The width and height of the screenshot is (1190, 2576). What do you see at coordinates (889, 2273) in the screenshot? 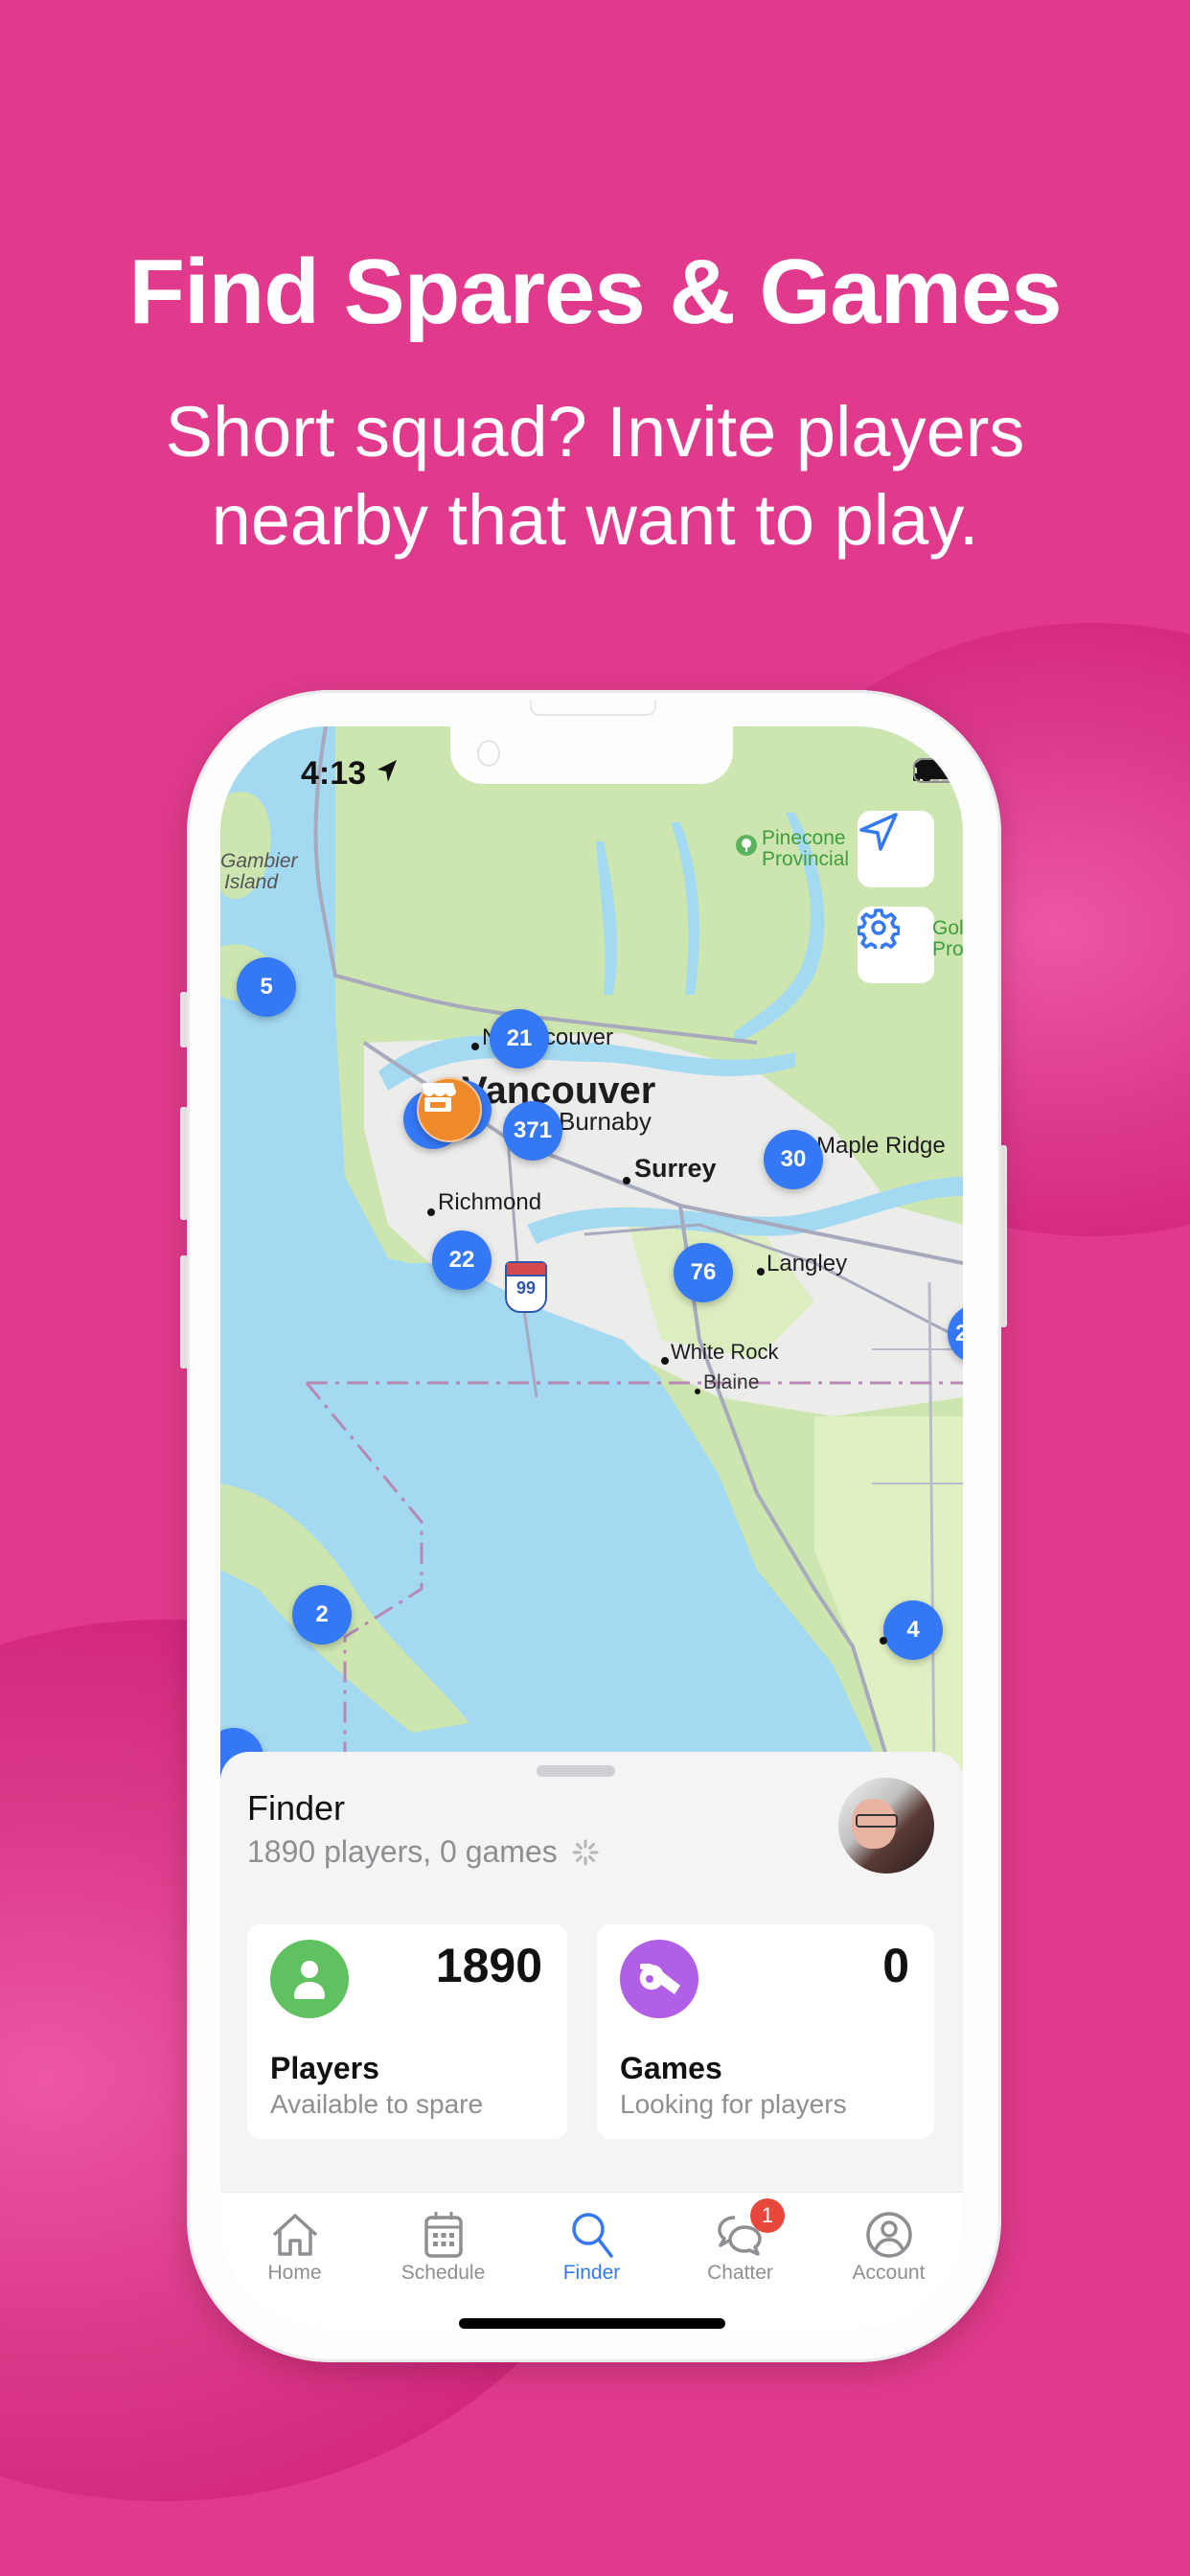
I see `tab-label: Account` at bounding box center [889, 2273].